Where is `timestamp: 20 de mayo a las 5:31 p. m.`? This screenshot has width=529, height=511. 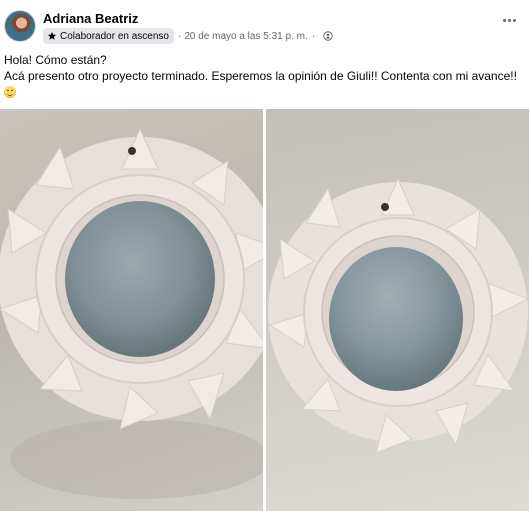 timestamp: 20 de mayo a las 5:31 p. m. is located at coordinates (245, 36).